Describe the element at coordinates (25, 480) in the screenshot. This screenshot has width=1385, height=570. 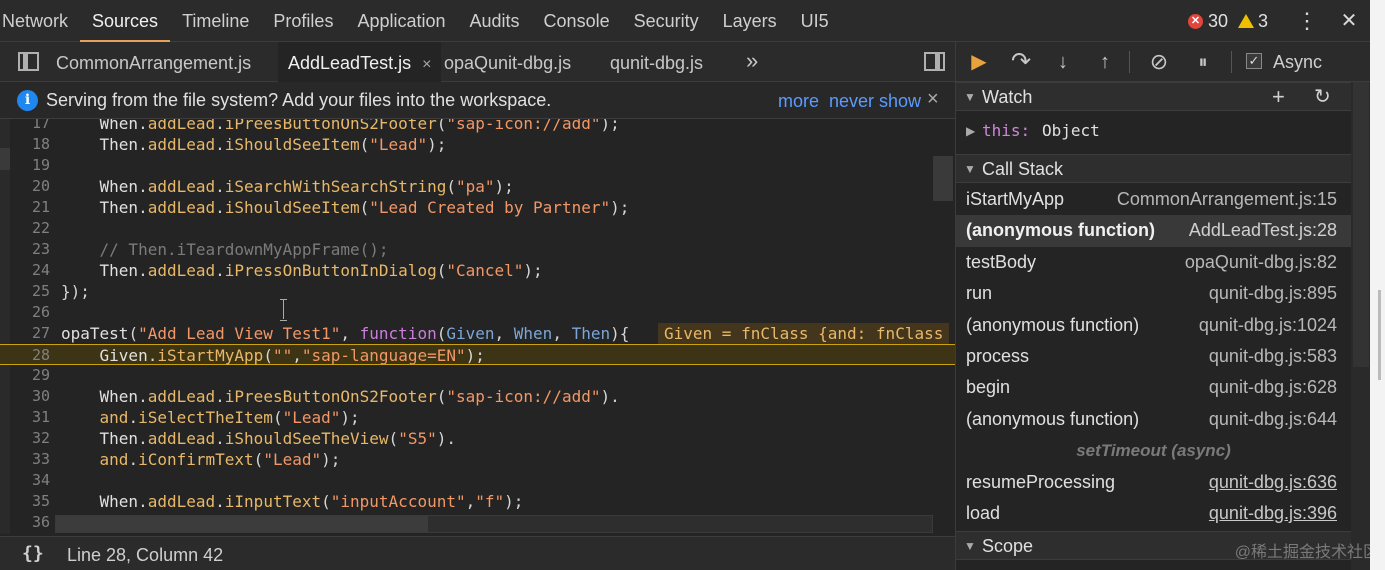
I see `line-number: 34` at that location.